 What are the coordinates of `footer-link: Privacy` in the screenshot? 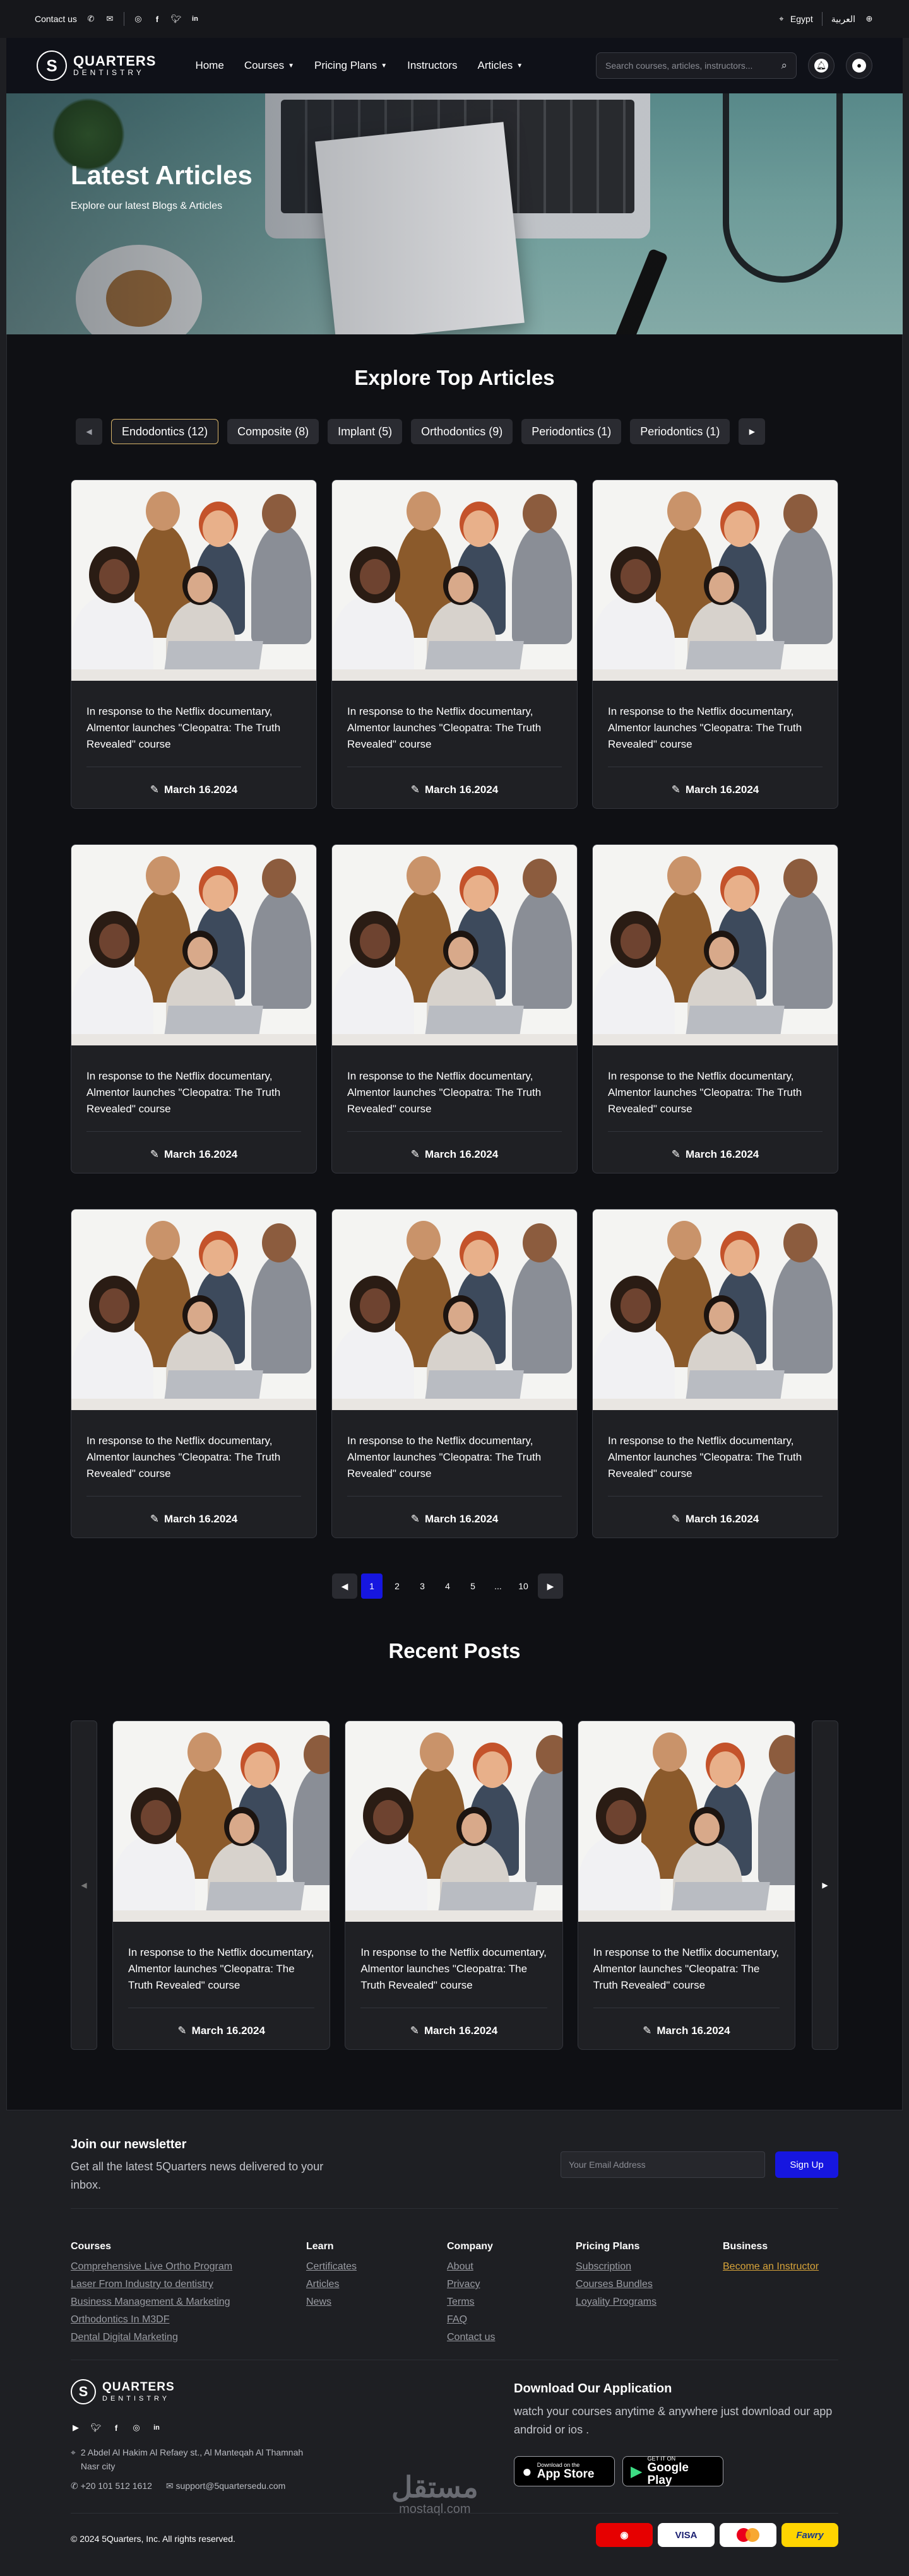 It's located at (471, 2284).